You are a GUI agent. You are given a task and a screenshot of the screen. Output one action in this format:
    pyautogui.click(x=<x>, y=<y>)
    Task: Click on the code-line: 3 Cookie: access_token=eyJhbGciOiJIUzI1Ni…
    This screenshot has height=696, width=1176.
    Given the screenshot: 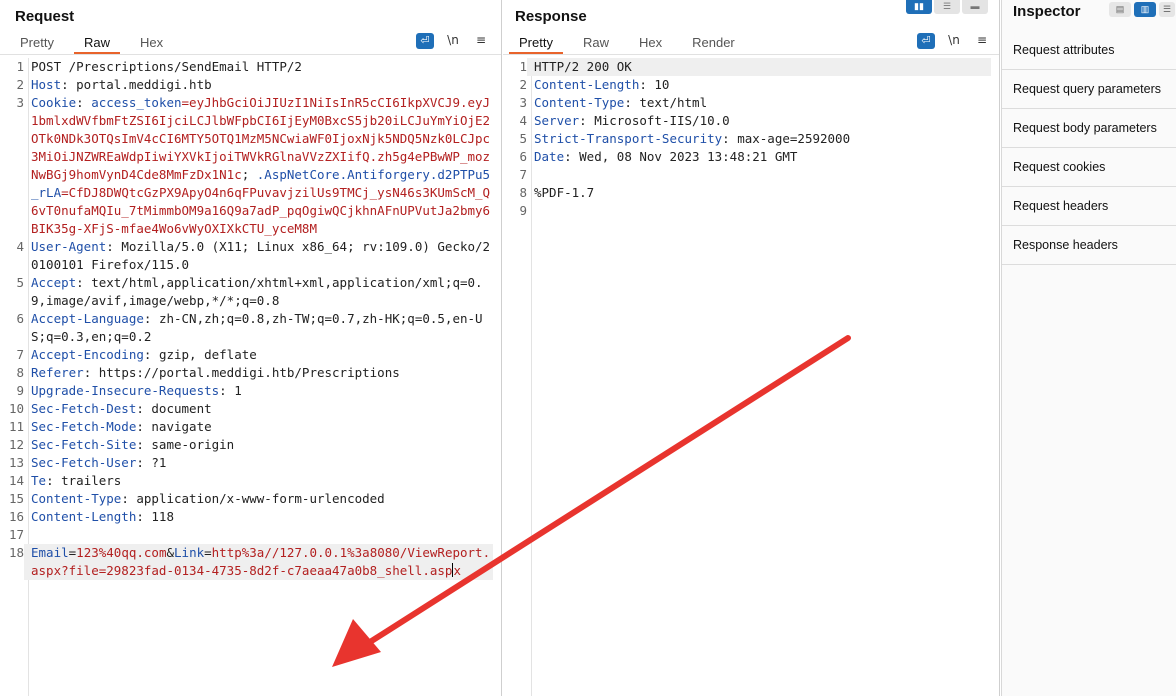 What is the action you would take?
    pyautogui.click(x=246, y=166)
    